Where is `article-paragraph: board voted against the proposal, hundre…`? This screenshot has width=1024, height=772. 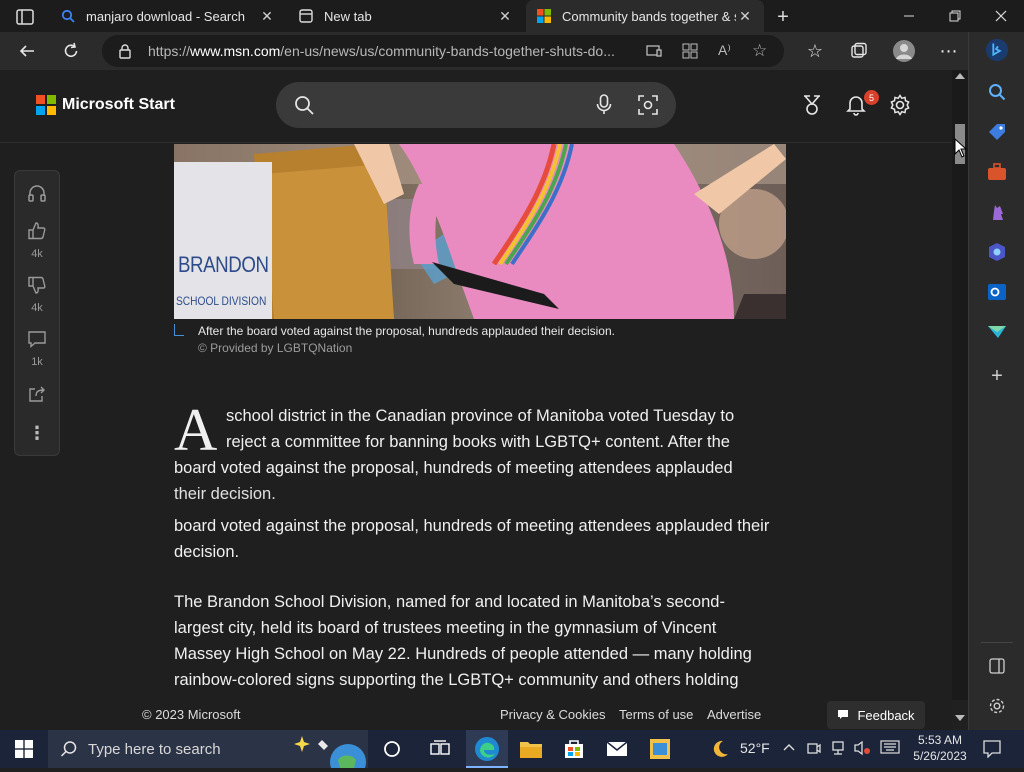
article-paragraph: board voted against the proposal, hundre… is located at coordinates (472, 539).